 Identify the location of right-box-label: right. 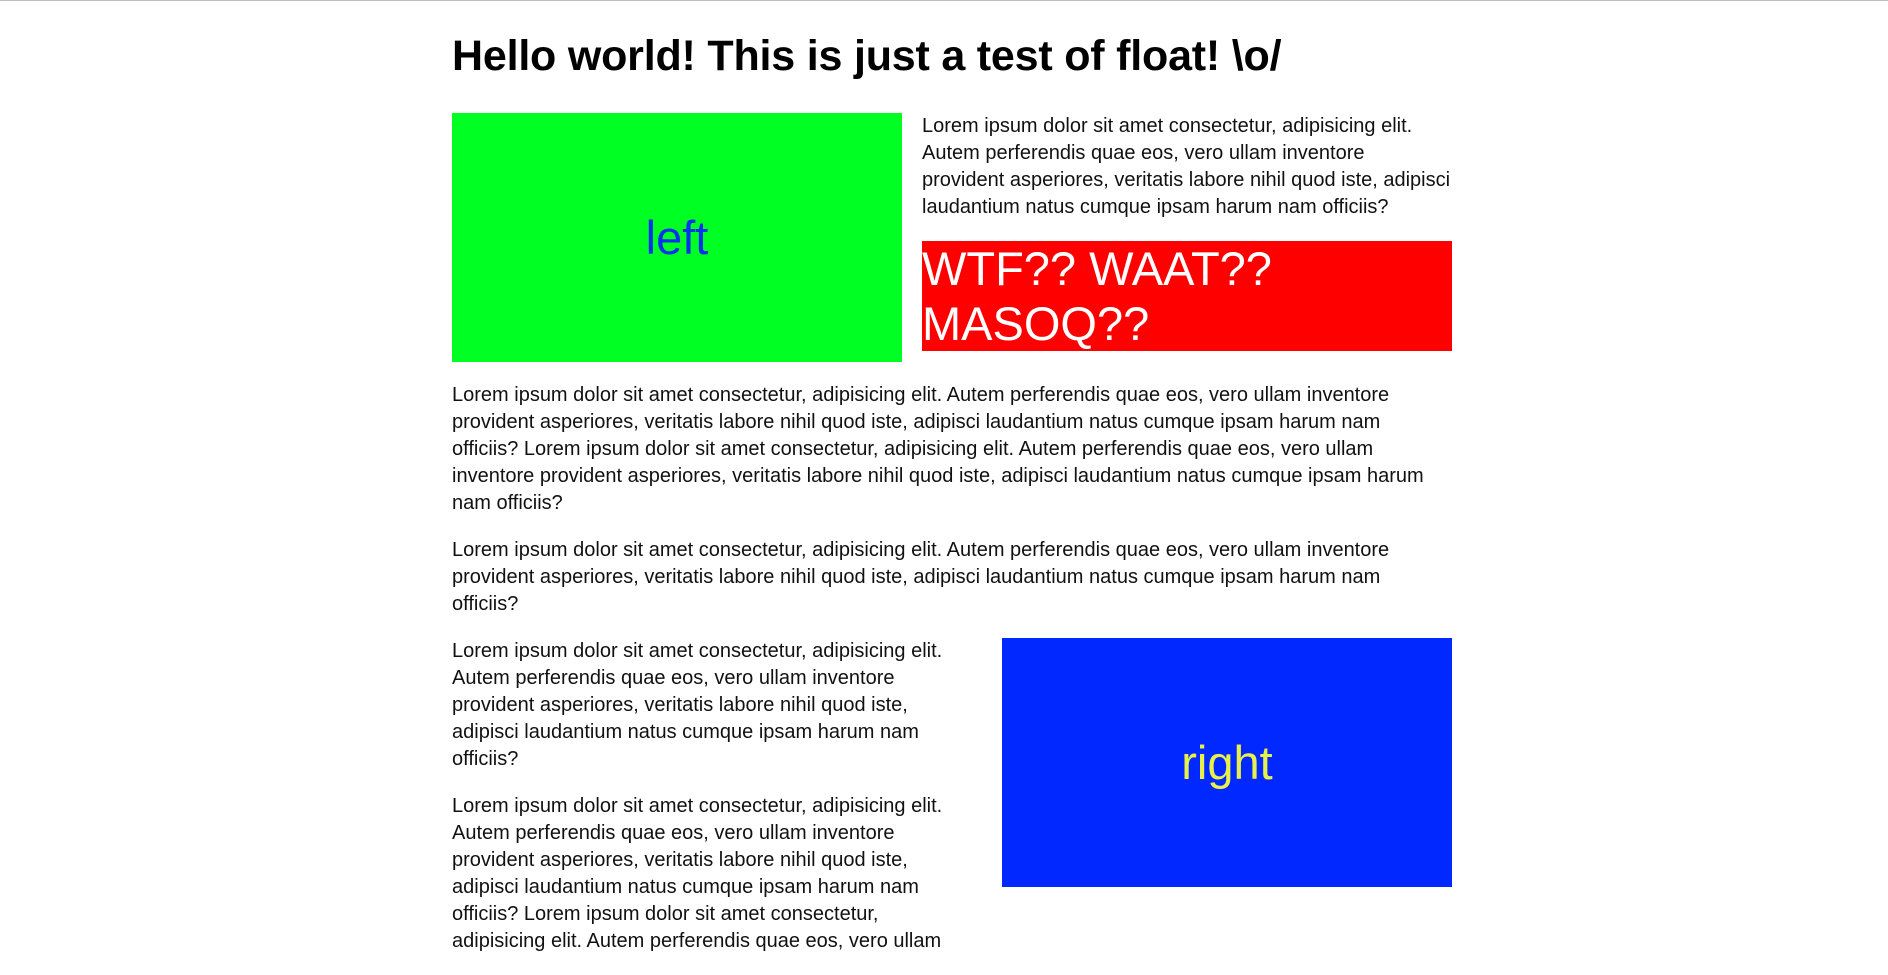
(1227, 762).